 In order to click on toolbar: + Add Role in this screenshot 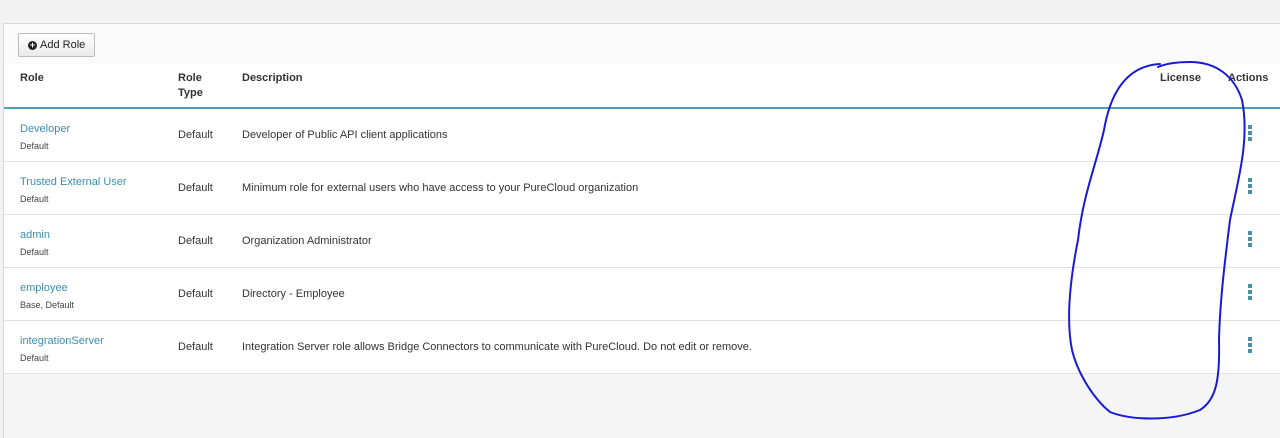, I will do `click(642, 44)`.